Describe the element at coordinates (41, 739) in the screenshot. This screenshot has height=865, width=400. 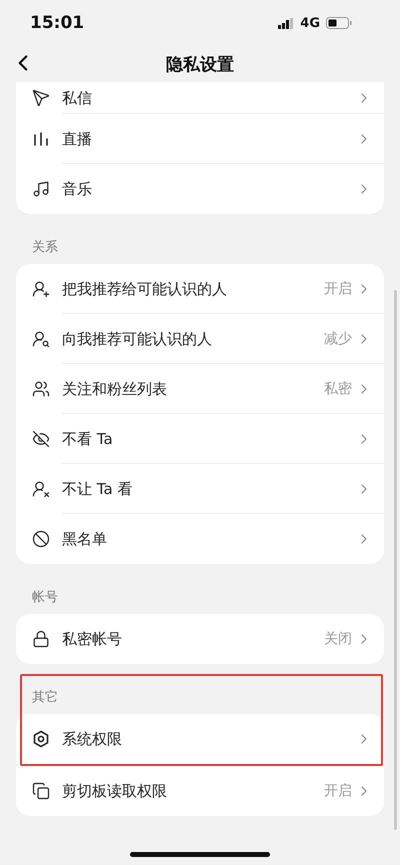
I see `hexagon-icon` at that location.